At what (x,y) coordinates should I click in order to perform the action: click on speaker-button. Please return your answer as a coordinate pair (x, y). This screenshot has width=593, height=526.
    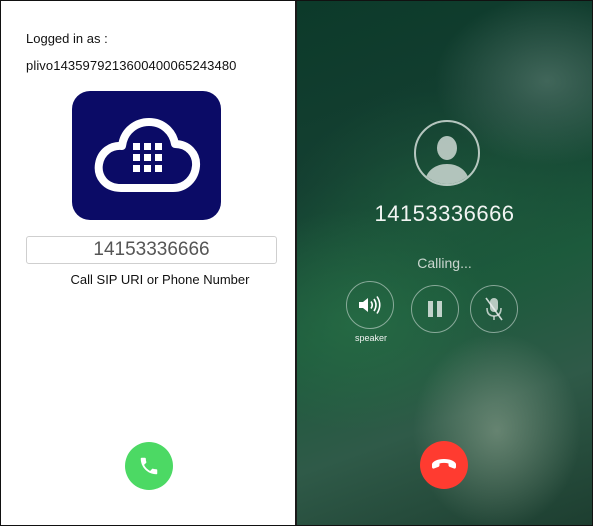
    Looking at the image, I should click on (370, 305).